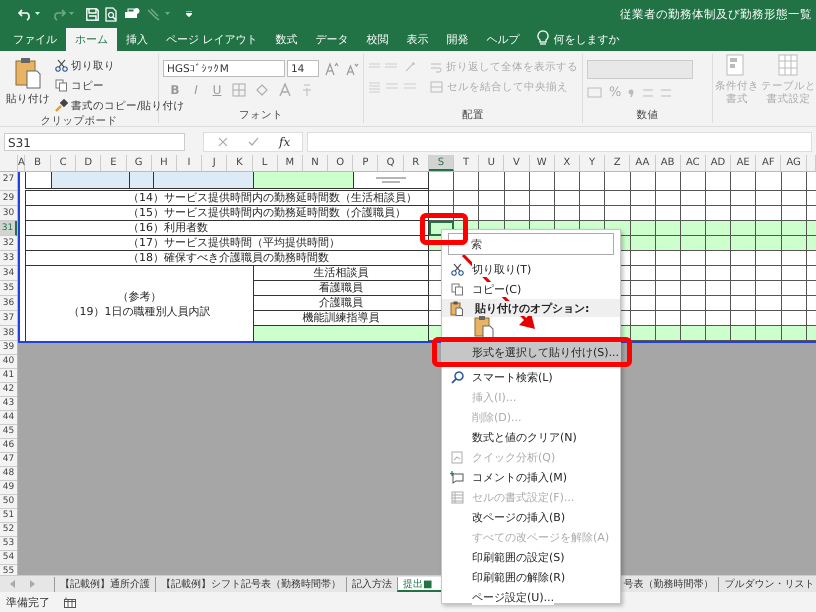  Describe the element at coordinates (668, 163) in the screenshot. I see `column-header: AB` at that location.